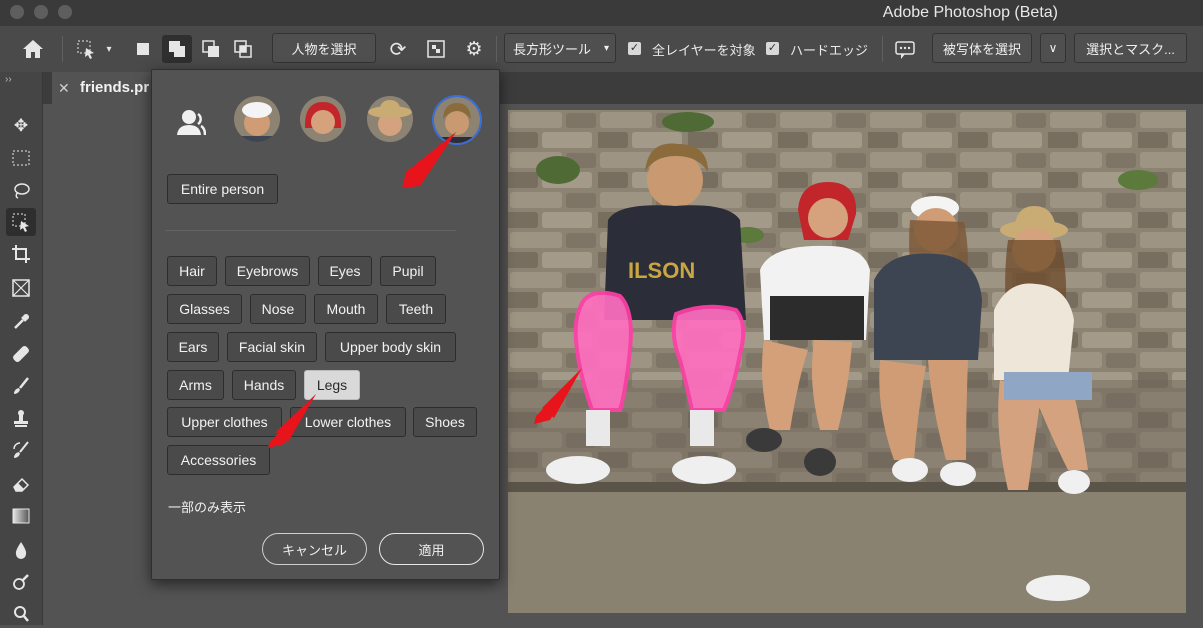 The image size is (1203, 628). Describe the element at coordinates (601, 13) in the screenshot. I see `title-bar: Adobe Photoshop (Beta)` at that location.